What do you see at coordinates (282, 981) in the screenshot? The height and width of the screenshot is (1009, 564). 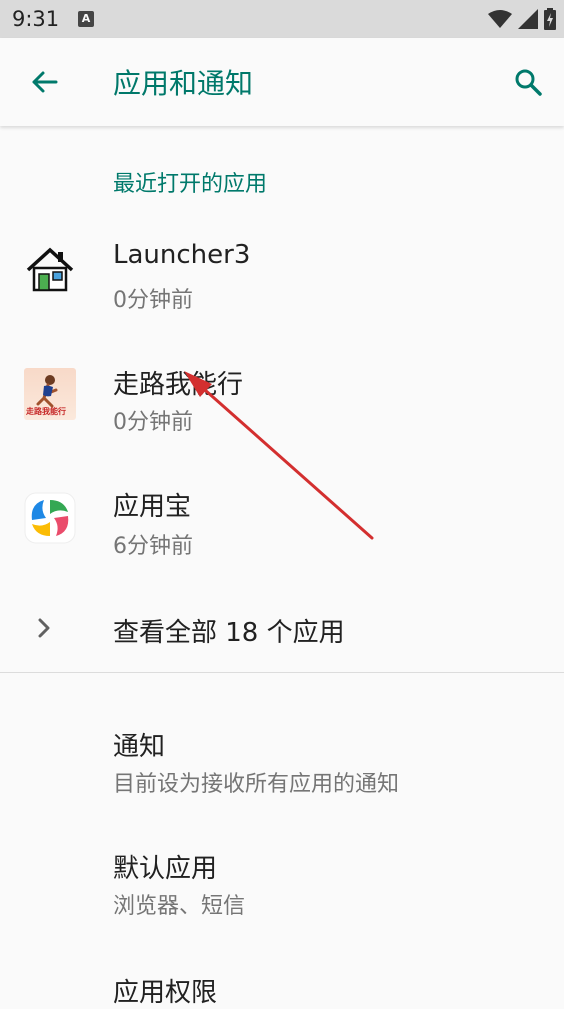 I see `settings-item-app-permissions: 应用权限` at bounding box center [282, 981].